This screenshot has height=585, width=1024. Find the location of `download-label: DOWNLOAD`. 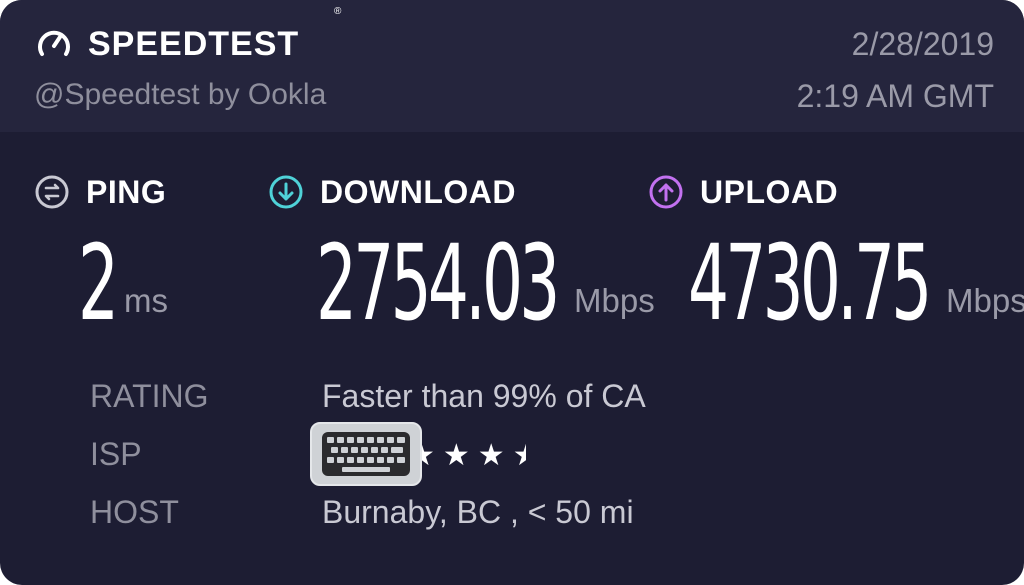

download-label: DOWNLOAD is located at coordinates (418, 191).